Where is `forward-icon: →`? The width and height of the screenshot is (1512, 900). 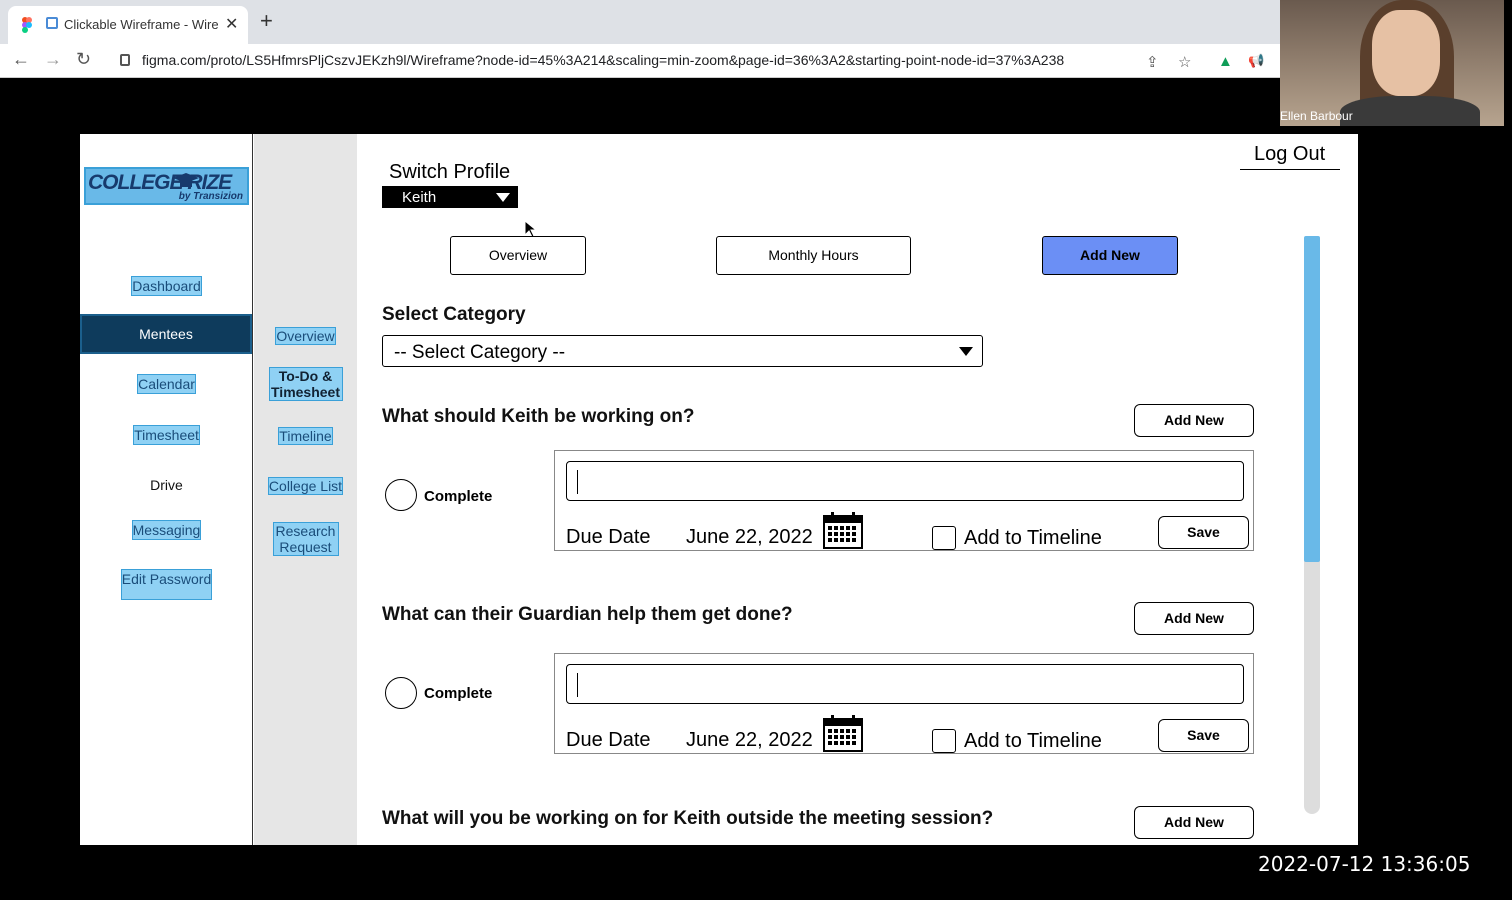 forward-icon: → is located at coordinates (53, 59).